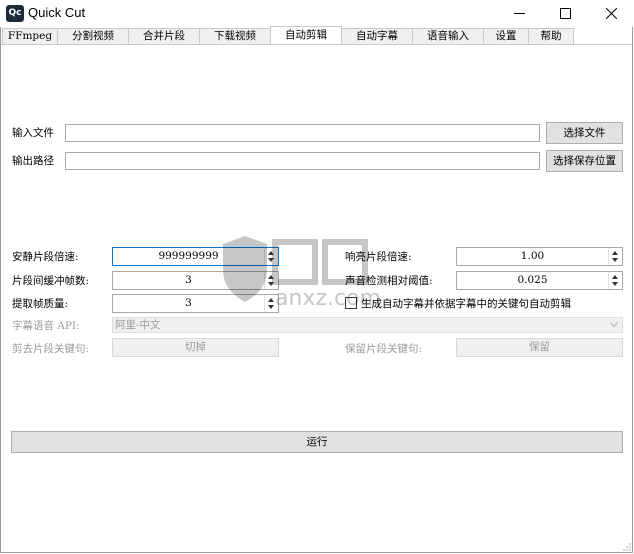 The image size is (634, 554). Describe the element at coordinates (195, 280) in the screenshot. I see `buffer-frames-spinbox: 3` at that location.